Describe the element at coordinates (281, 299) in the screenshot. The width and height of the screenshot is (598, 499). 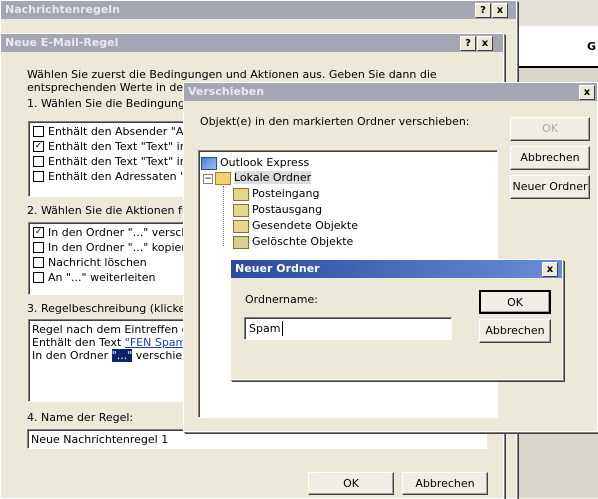
I see `folder-name-label: Ordnername:` at that location.